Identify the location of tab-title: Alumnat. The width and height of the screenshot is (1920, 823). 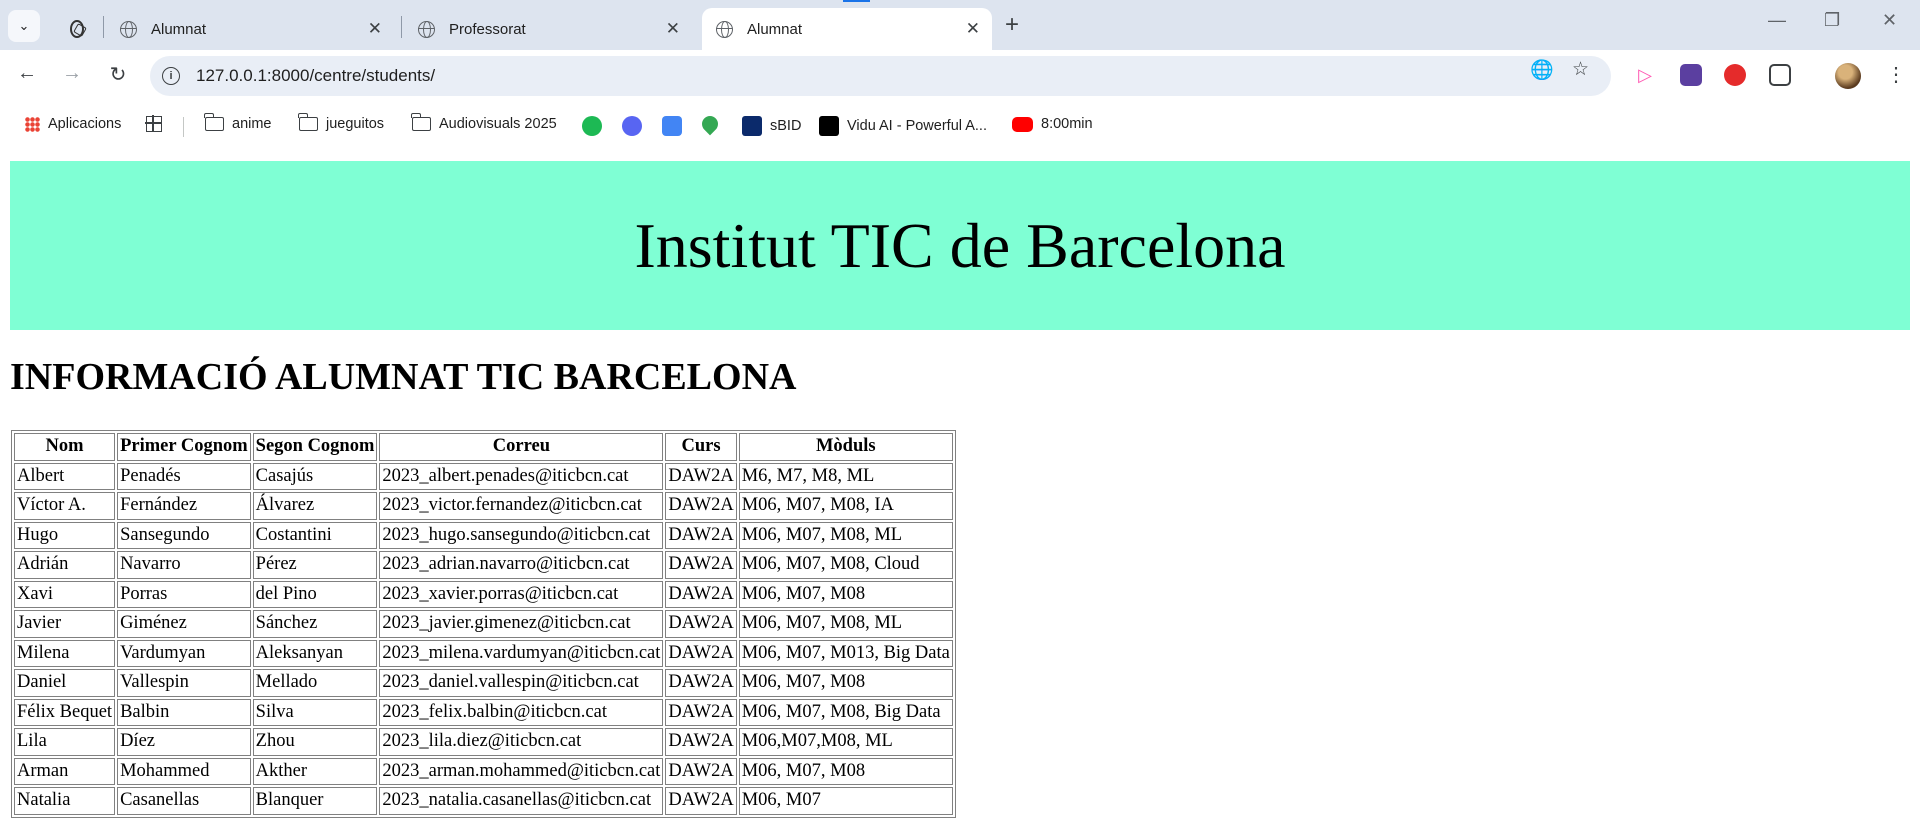
(775, 29).